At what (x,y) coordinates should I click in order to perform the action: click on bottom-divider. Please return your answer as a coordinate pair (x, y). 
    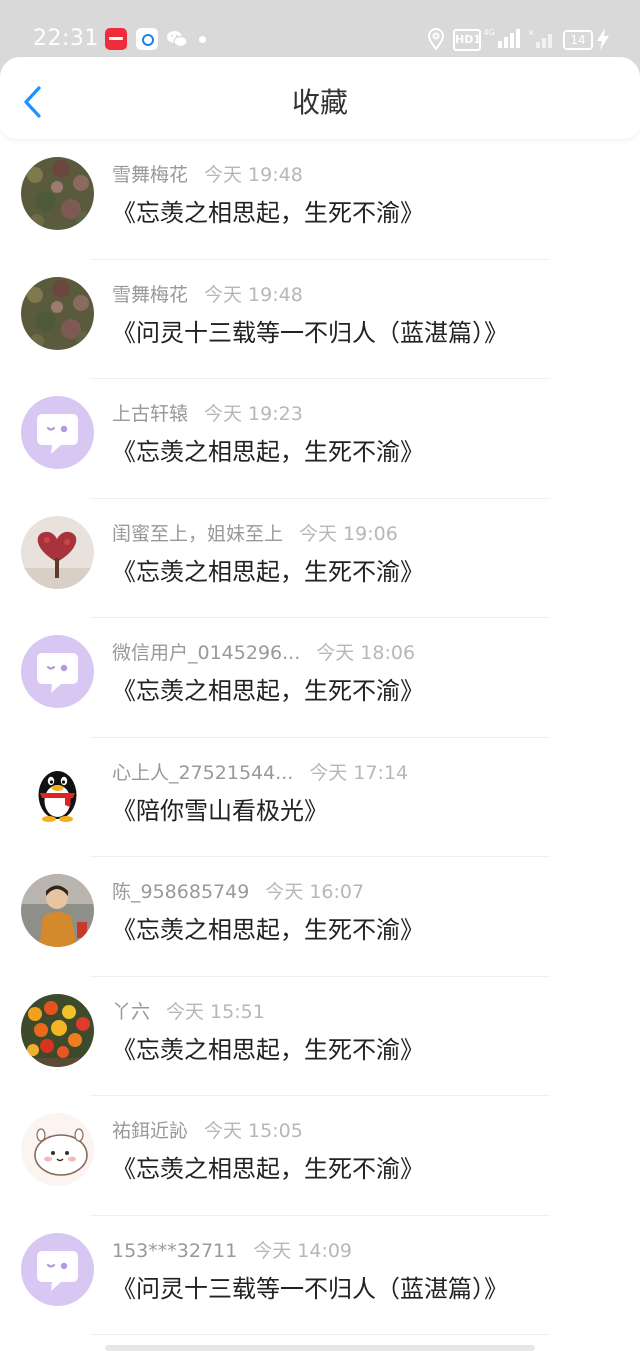
    Looking at the image, I should click on (320, 1348).